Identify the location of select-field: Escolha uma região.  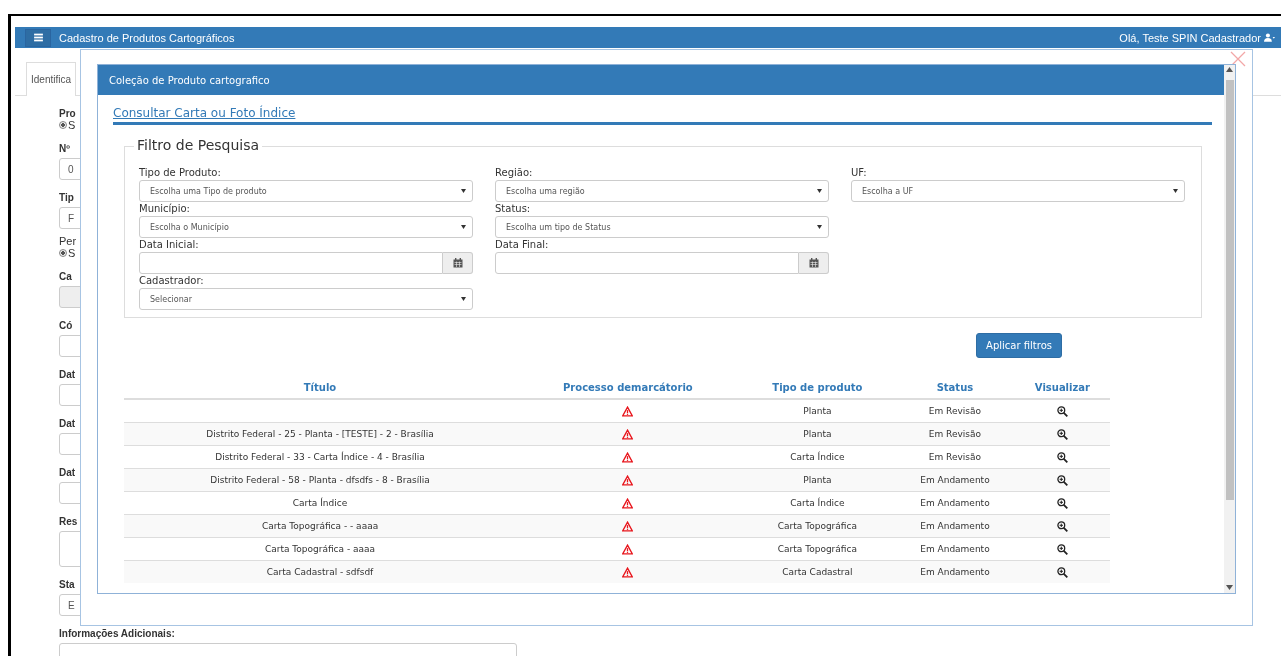
(662, 191).